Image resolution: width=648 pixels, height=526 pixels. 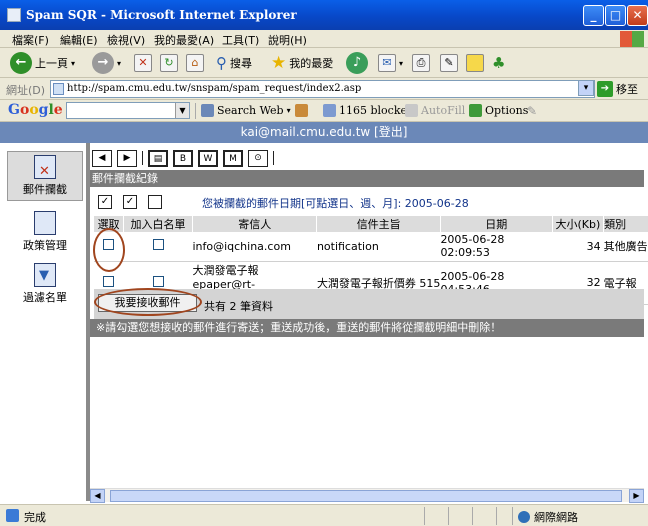 What do you see at coordinates (45, 284) in the screenshot?
I see `sidebar-item-filter-list: ▼ 過濾名單` at bounding box center [45, 284].